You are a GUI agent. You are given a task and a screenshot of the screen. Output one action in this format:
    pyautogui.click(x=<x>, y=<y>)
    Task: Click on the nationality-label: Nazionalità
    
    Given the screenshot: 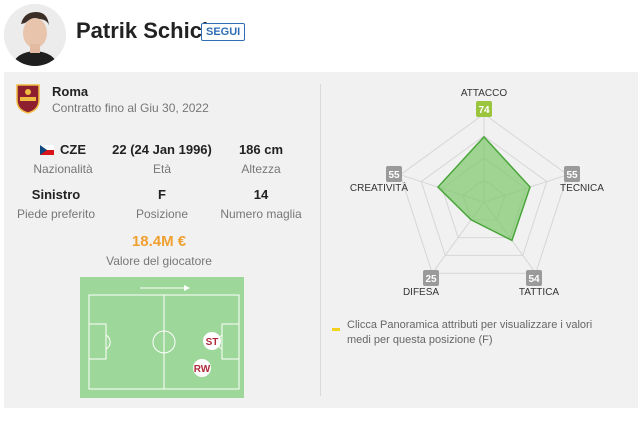 What is the action you would take?
    pyautogui.click(x=63, y=169)
    